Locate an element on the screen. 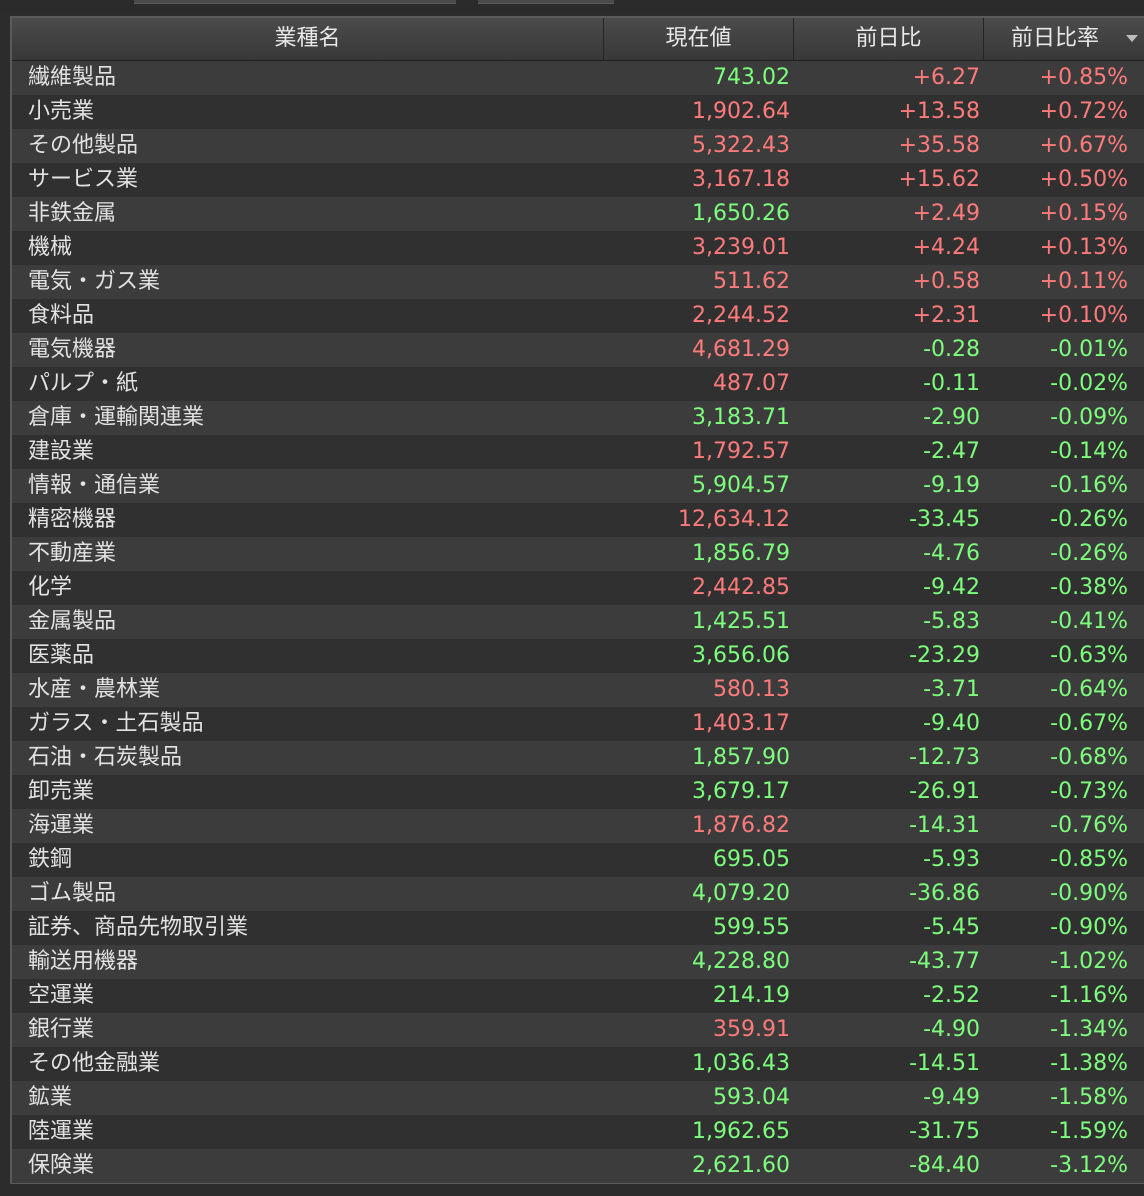  change-rate-cell: -0.76% is located at coordinates (1089, 825).